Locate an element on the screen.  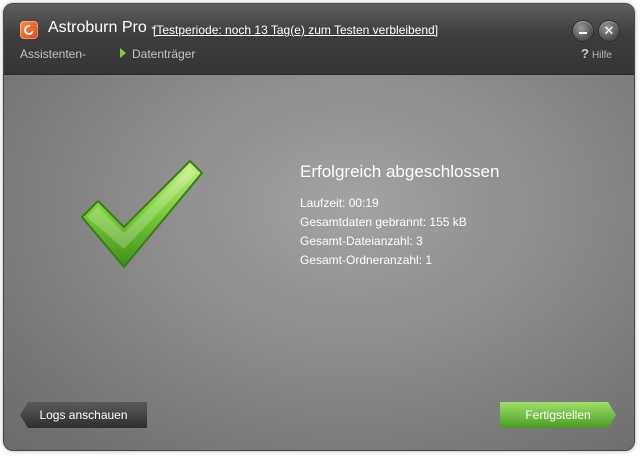
breadcrumb-arrow-icon is located at coordinates (123, 53).